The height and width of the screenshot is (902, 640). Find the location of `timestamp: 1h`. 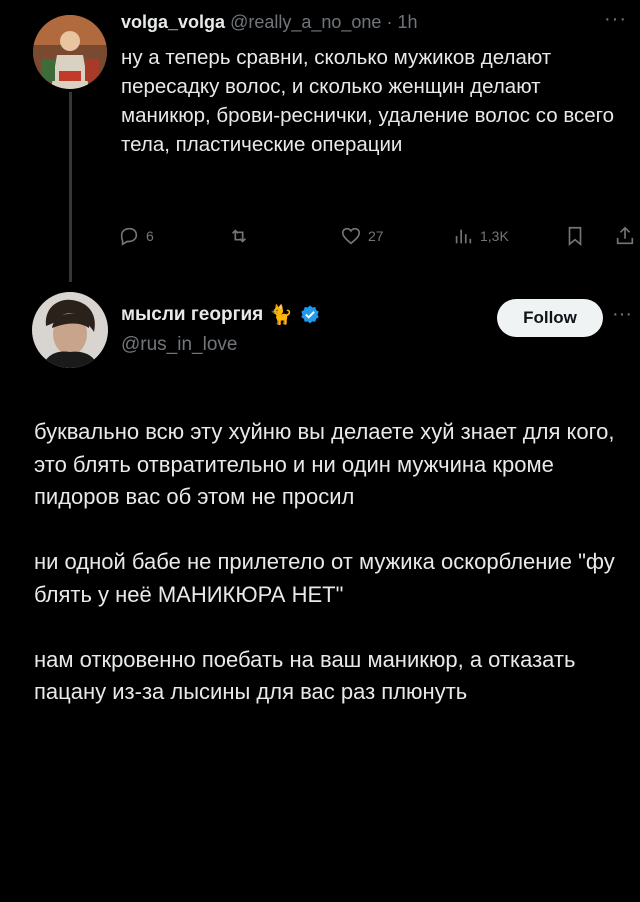

timestamp: 1h is located at coordinates (407, 22).